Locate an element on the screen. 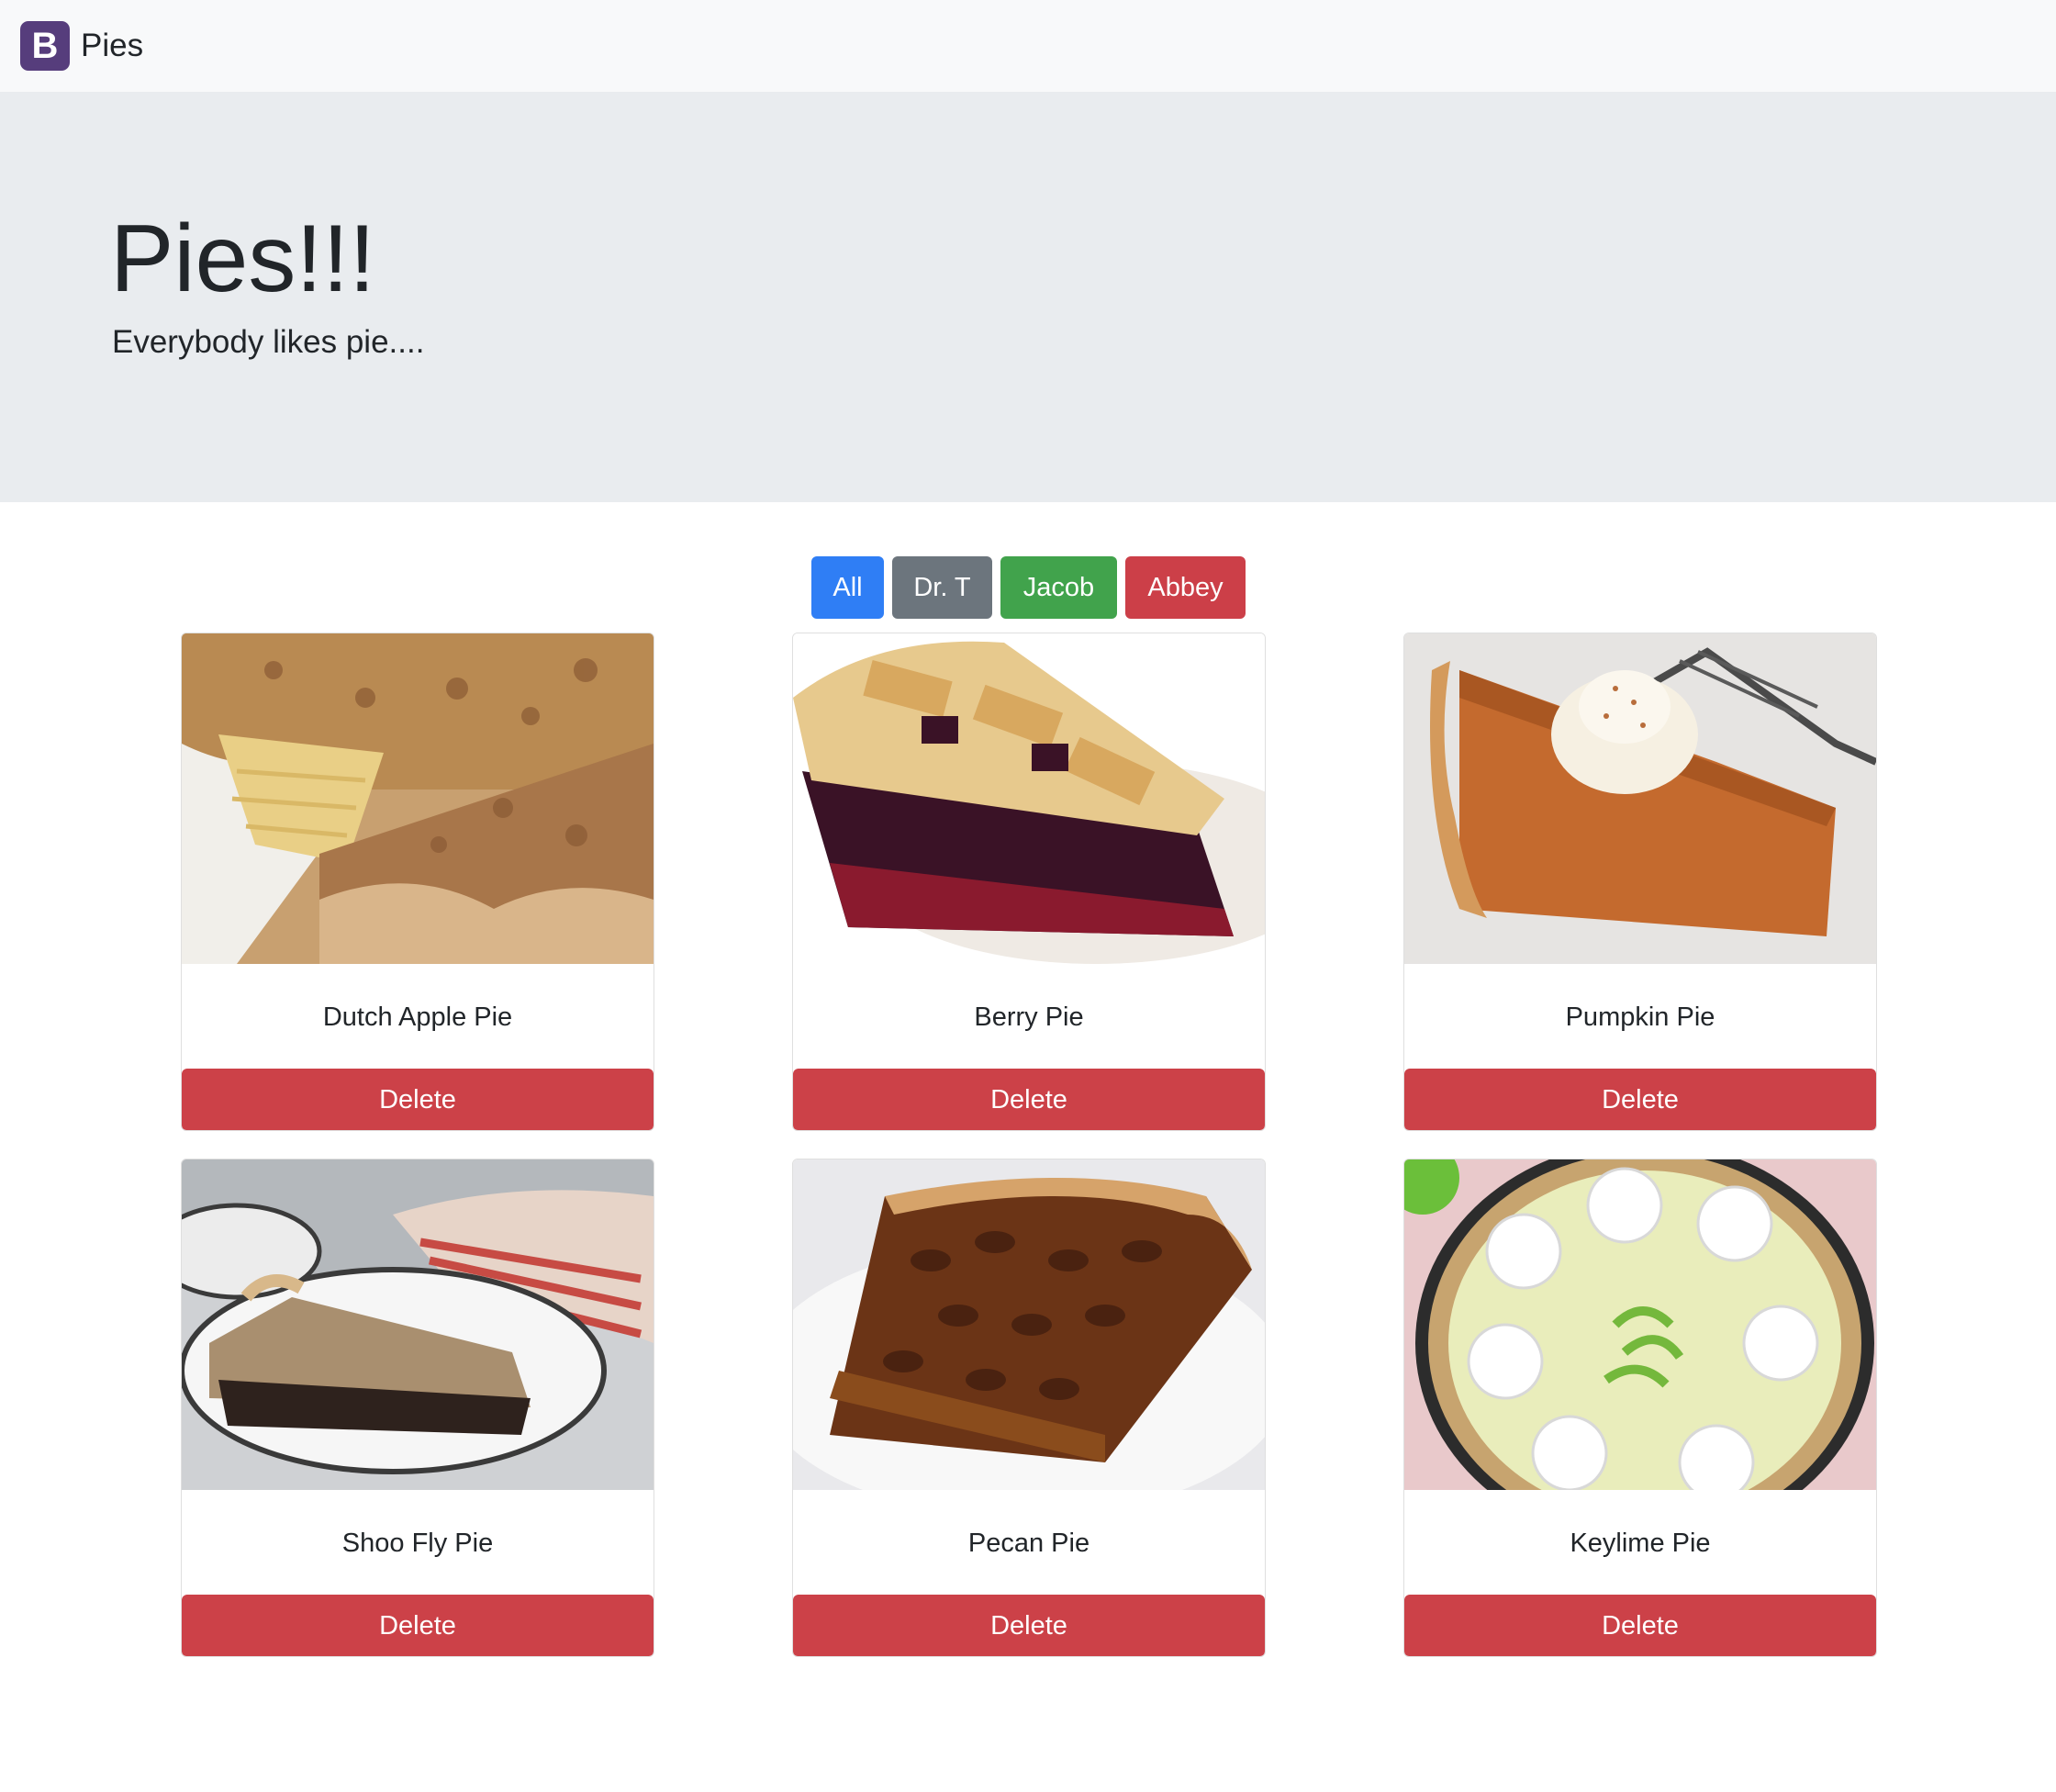  pie-name: Pecan Pie is located at coordinates (1028, 1543).